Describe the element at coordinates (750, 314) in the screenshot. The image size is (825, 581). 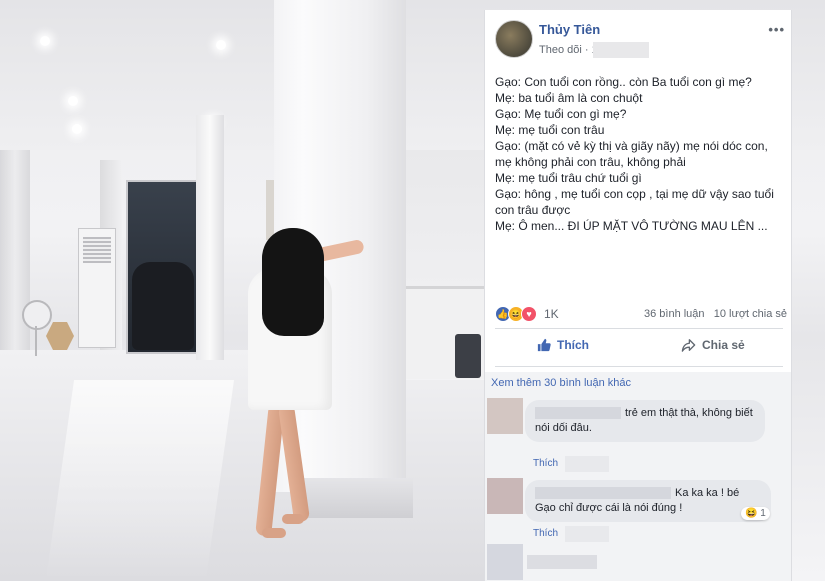
I see `share-count: 10 lượt chia sẻ` at that location.